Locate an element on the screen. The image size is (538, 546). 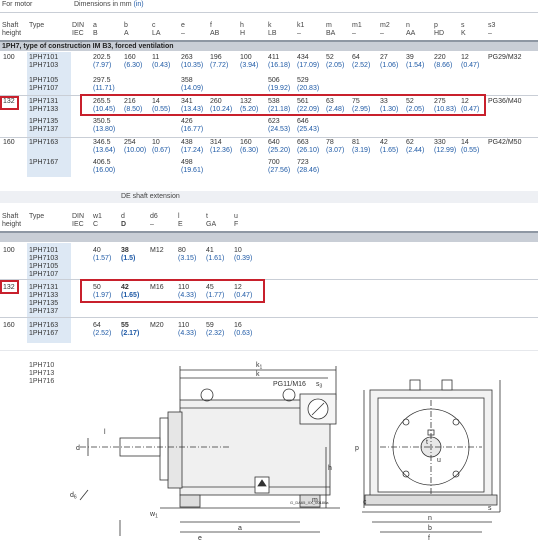
col-header-top-12: p is located at coordinates (436, 25).